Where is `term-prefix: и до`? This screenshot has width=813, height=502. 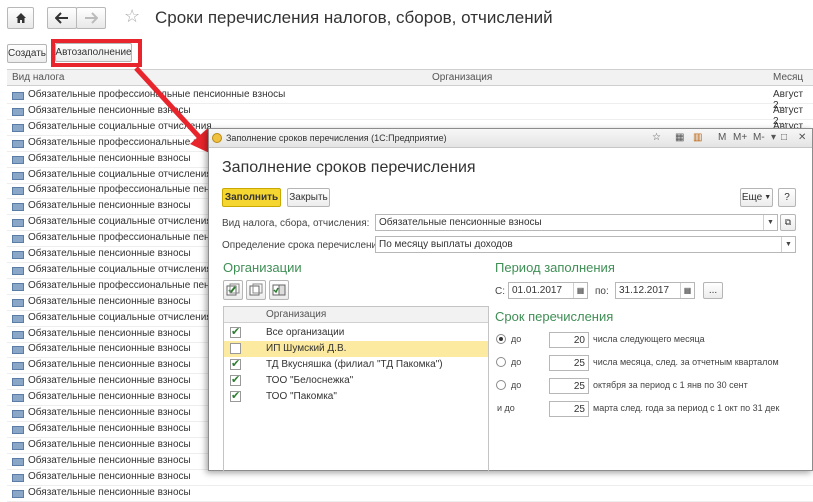 term-prefix: и до is located at coordinates (506, 408).